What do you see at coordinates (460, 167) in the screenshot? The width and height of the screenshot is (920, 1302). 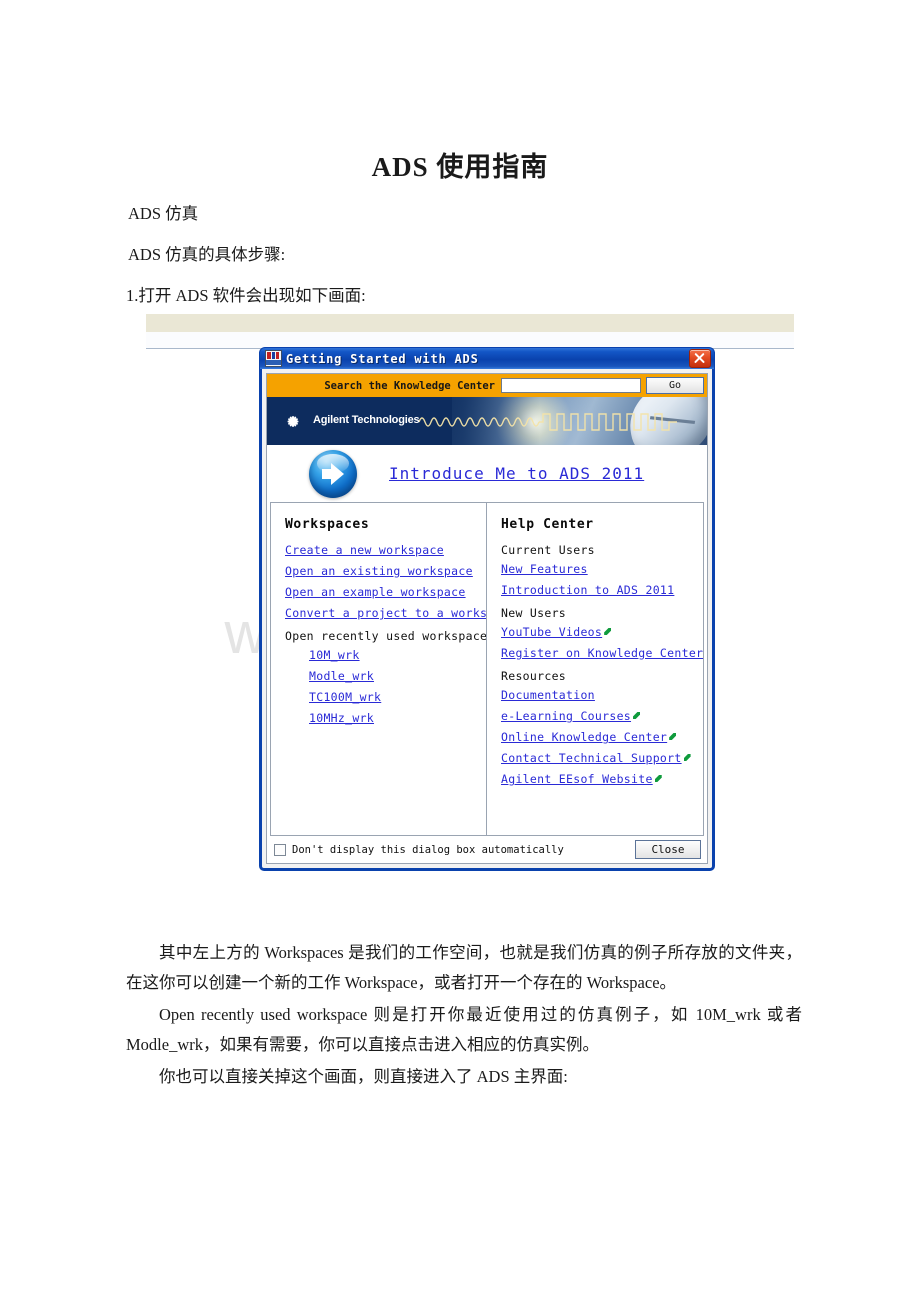 I see `page-title: ADS 使用指南` at bounding box center [460, 167].